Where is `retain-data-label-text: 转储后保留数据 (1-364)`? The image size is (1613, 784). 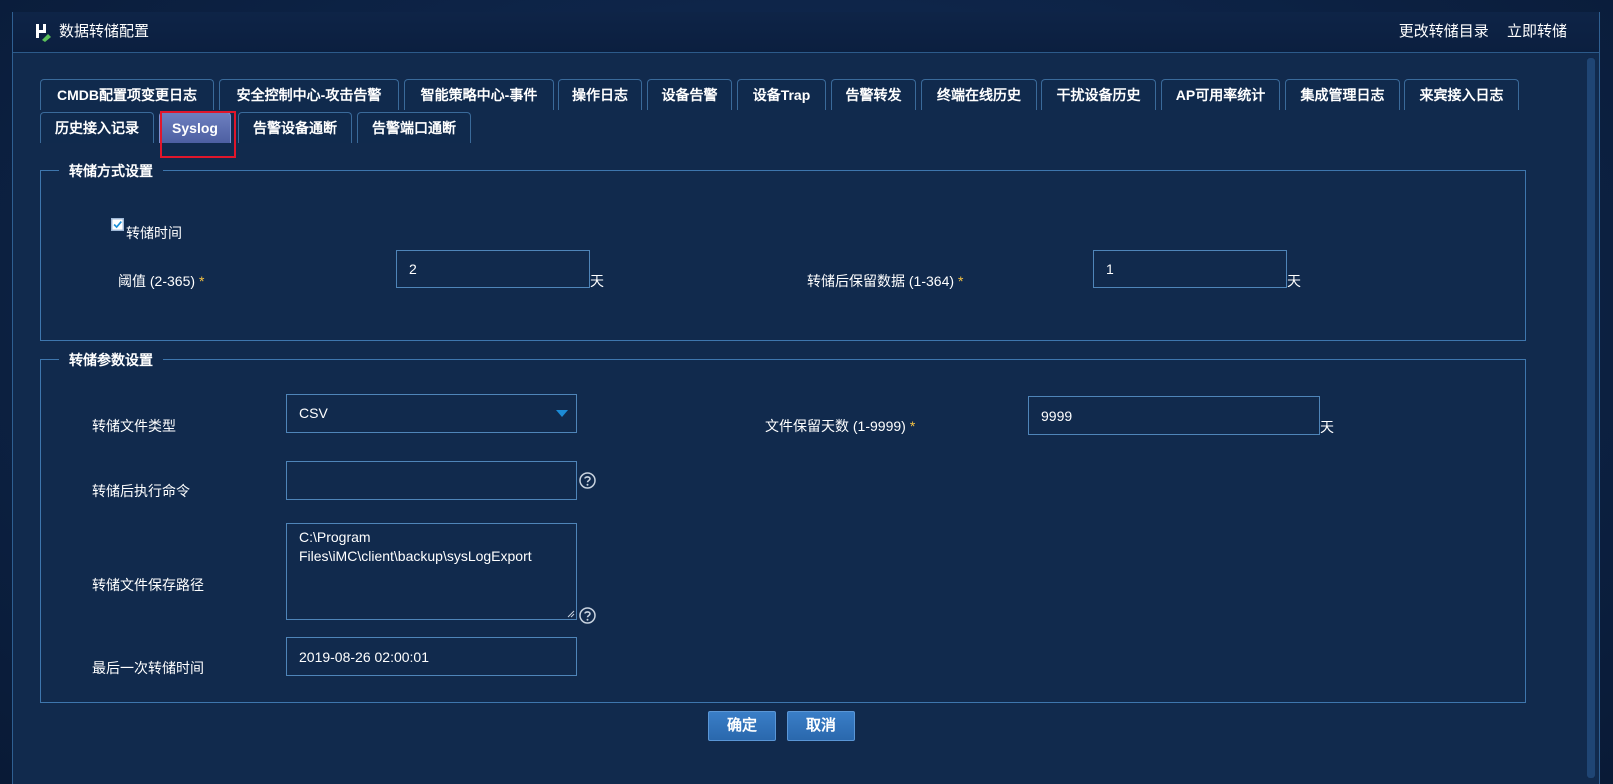 retain-data-label-text: 转储后保留数据 (1-364) is located at coordinates (881, 281).